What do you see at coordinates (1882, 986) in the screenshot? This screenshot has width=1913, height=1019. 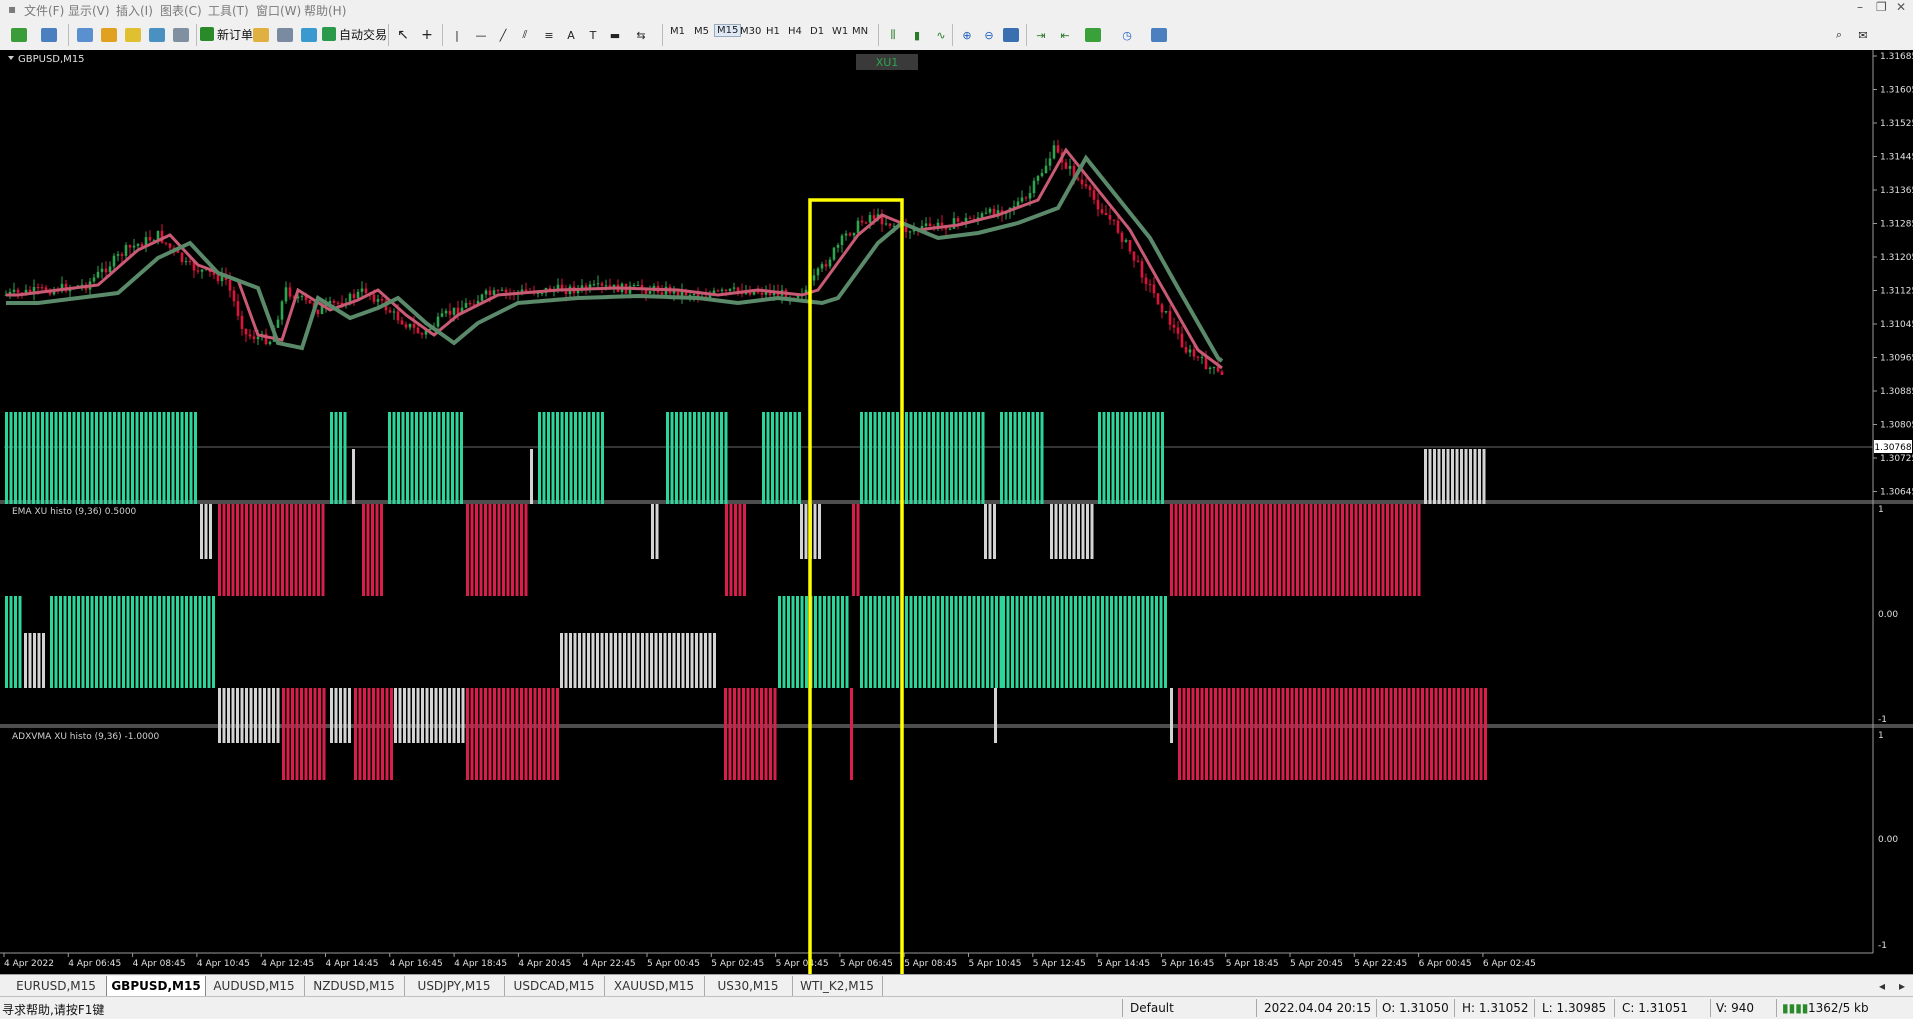 I see `tabs-scroll-left-icon: ◂` at bounding box center [1882, 986].